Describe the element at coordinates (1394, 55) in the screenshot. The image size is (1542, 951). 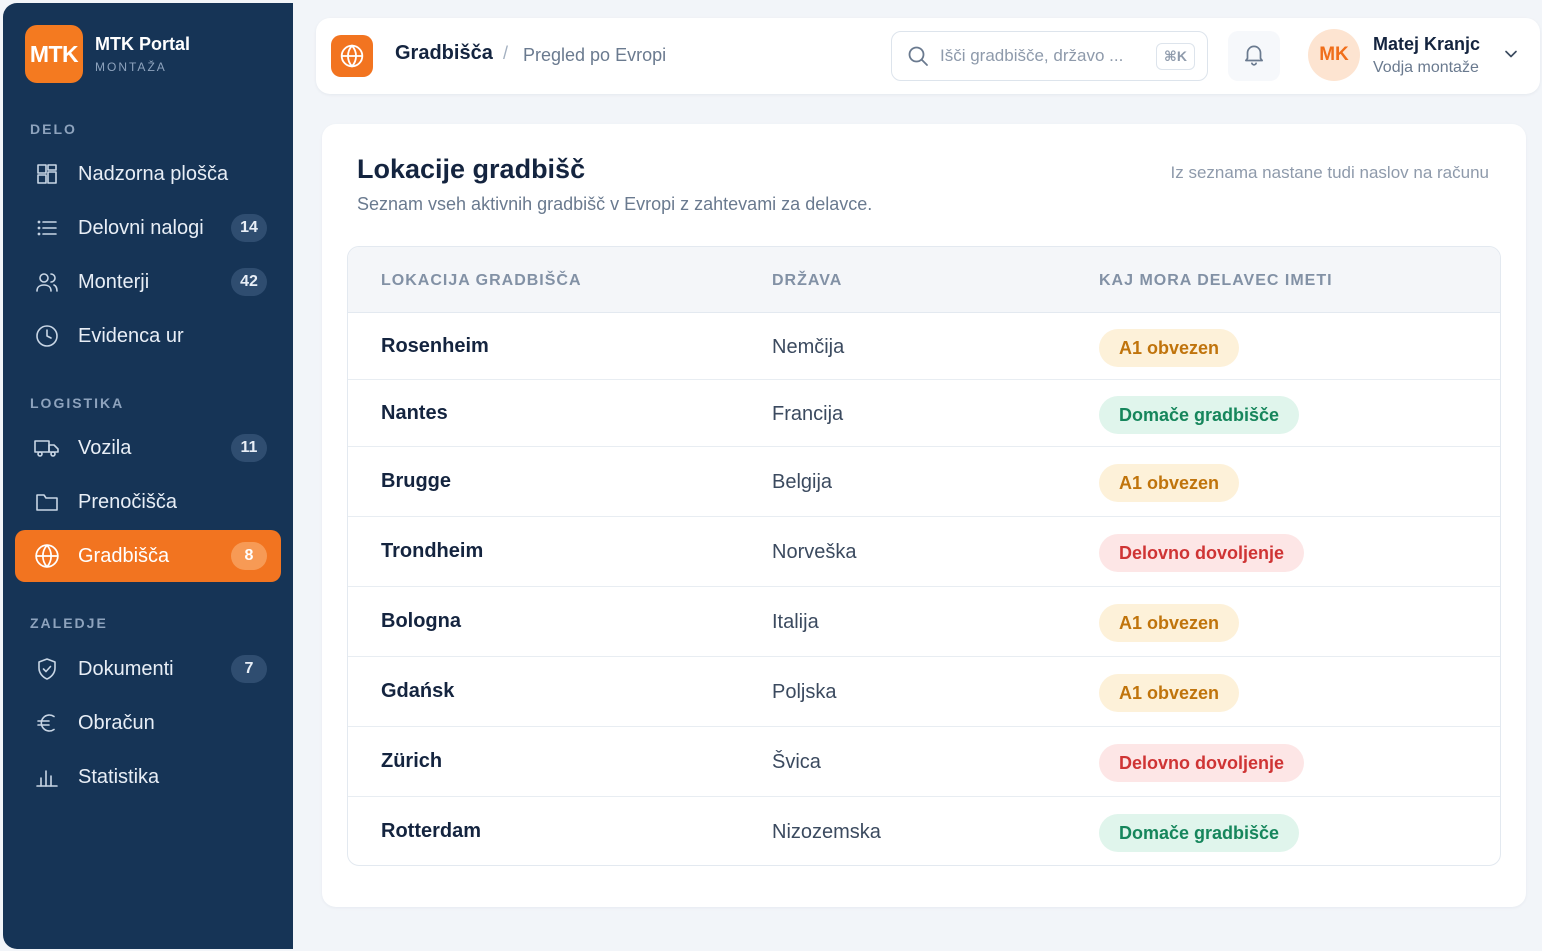
I see `user-menu: MK Matej Kranjc Vodja montaže` at that location.